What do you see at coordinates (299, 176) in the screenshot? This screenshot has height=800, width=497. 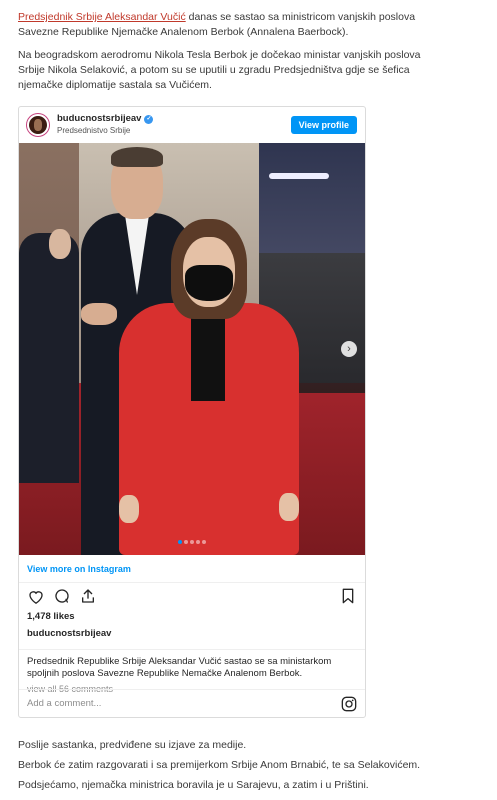 I see `photo-light` at bounding box center [299, 176].